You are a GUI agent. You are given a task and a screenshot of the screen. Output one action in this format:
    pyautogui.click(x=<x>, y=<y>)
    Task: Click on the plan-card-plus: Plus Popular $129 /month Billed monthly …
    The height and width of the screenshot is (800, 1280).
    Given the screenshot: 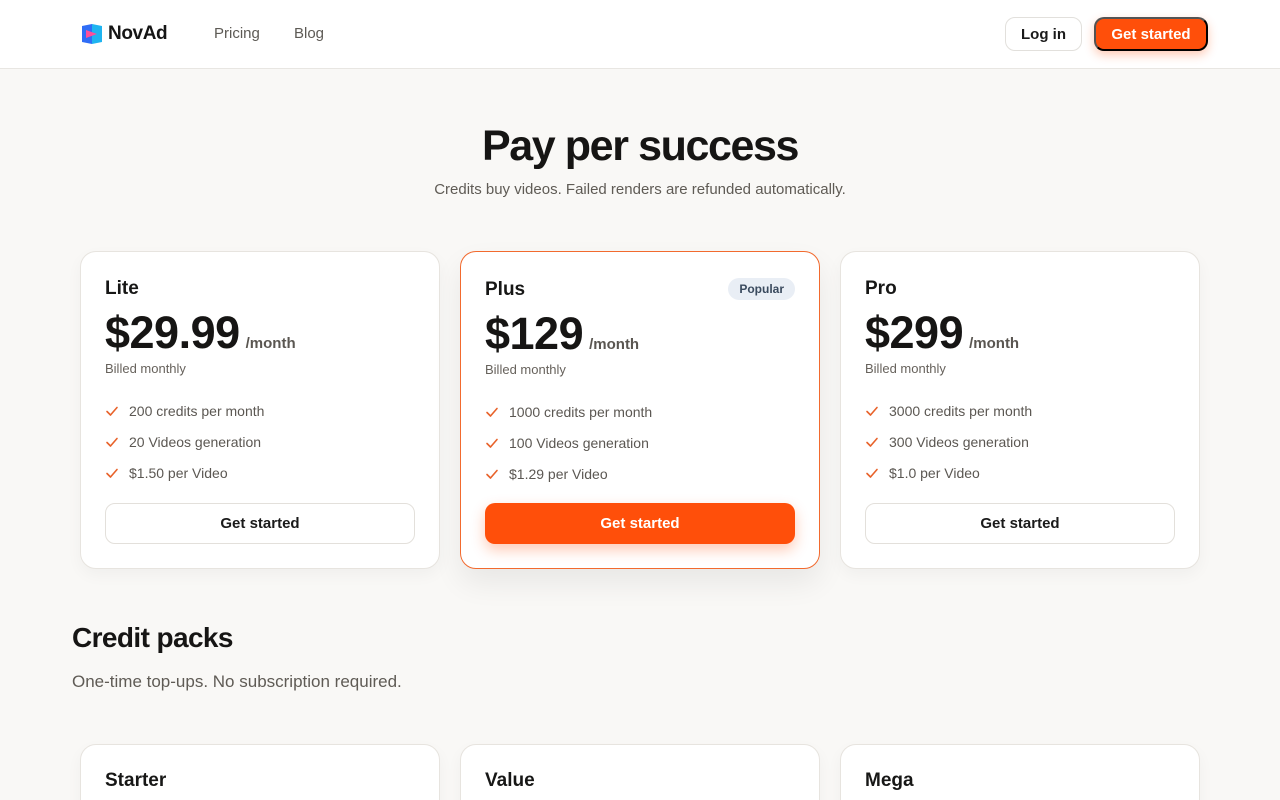 What is the action you would take?
    pyautogui.click(x=640, y=410)
    